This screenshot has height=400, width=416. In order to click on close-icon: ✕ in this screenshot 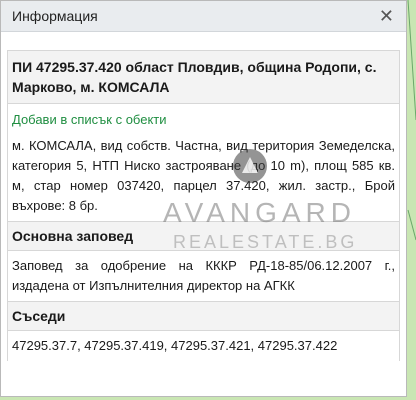, I will do `click(386, 16)`.